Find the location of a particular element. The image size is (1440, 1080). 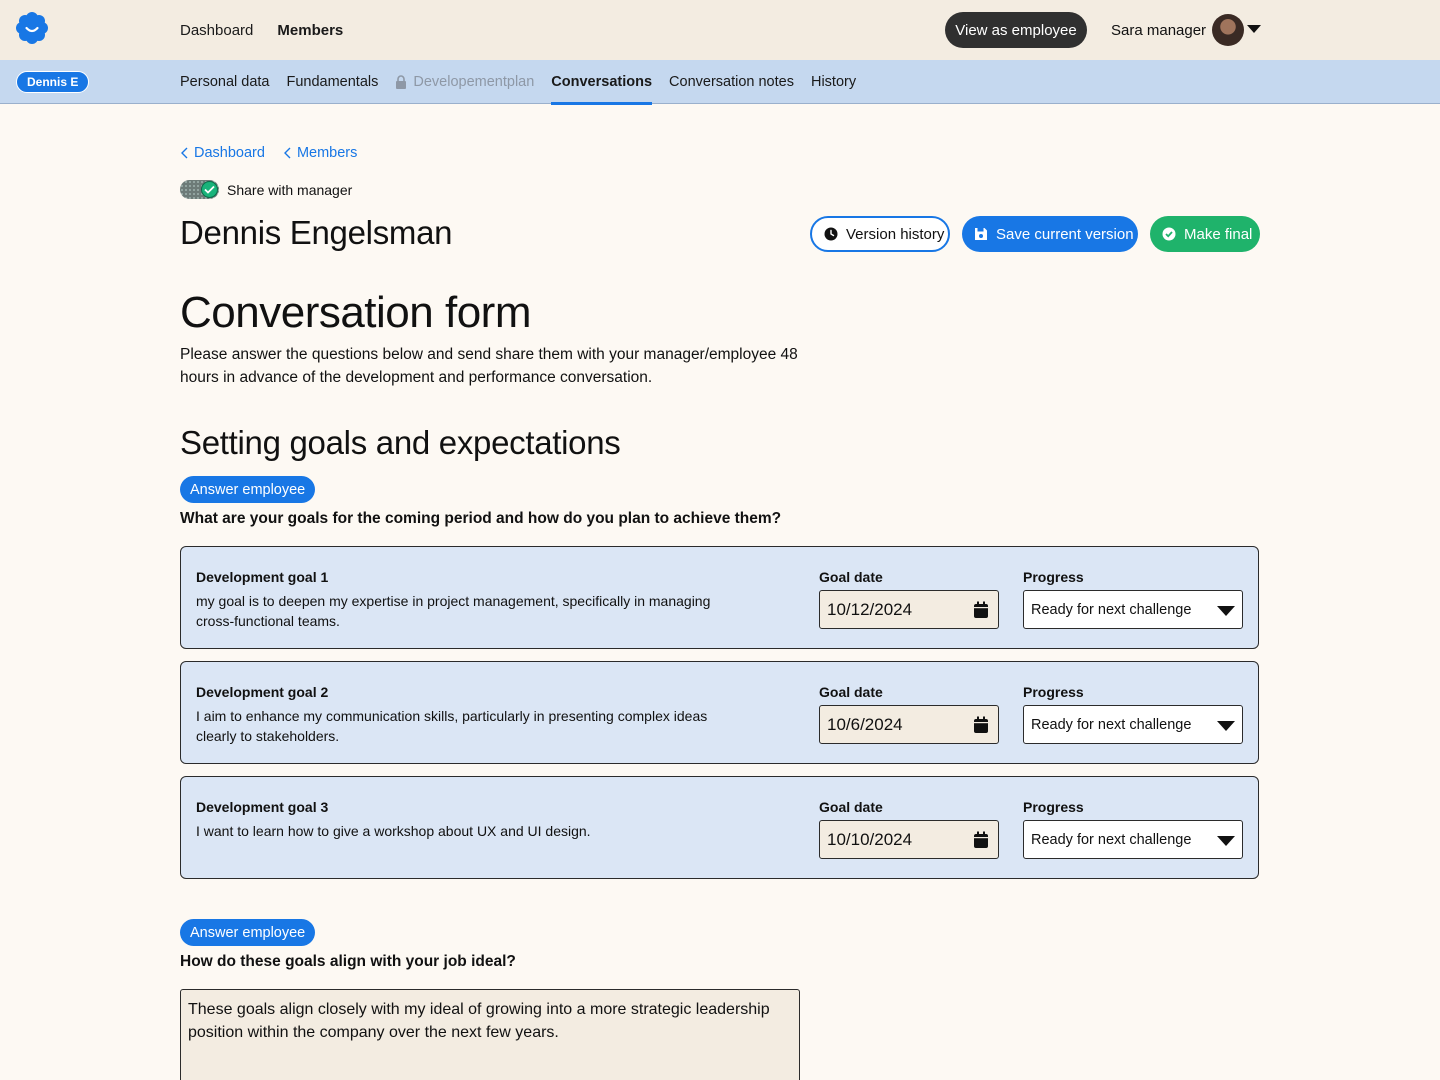

tab-conversations: Conversations is located at coordinates (601, 82).